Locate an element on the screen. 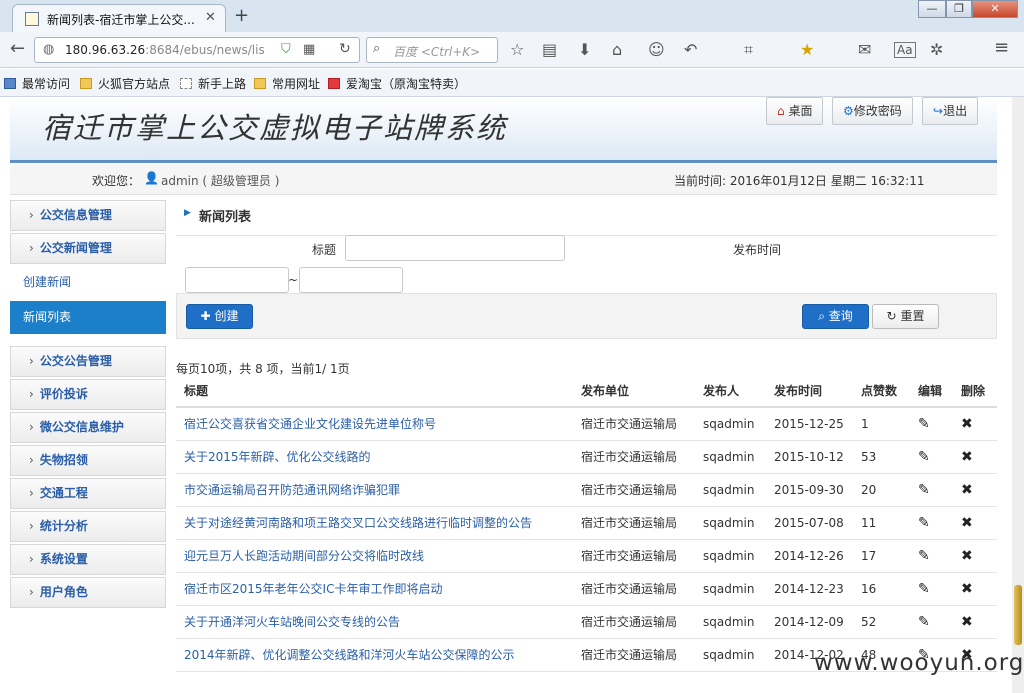 The height and width of the screenshot is (693, 1024). smiley-icon: ☺ is located at coordinates (656, 49).